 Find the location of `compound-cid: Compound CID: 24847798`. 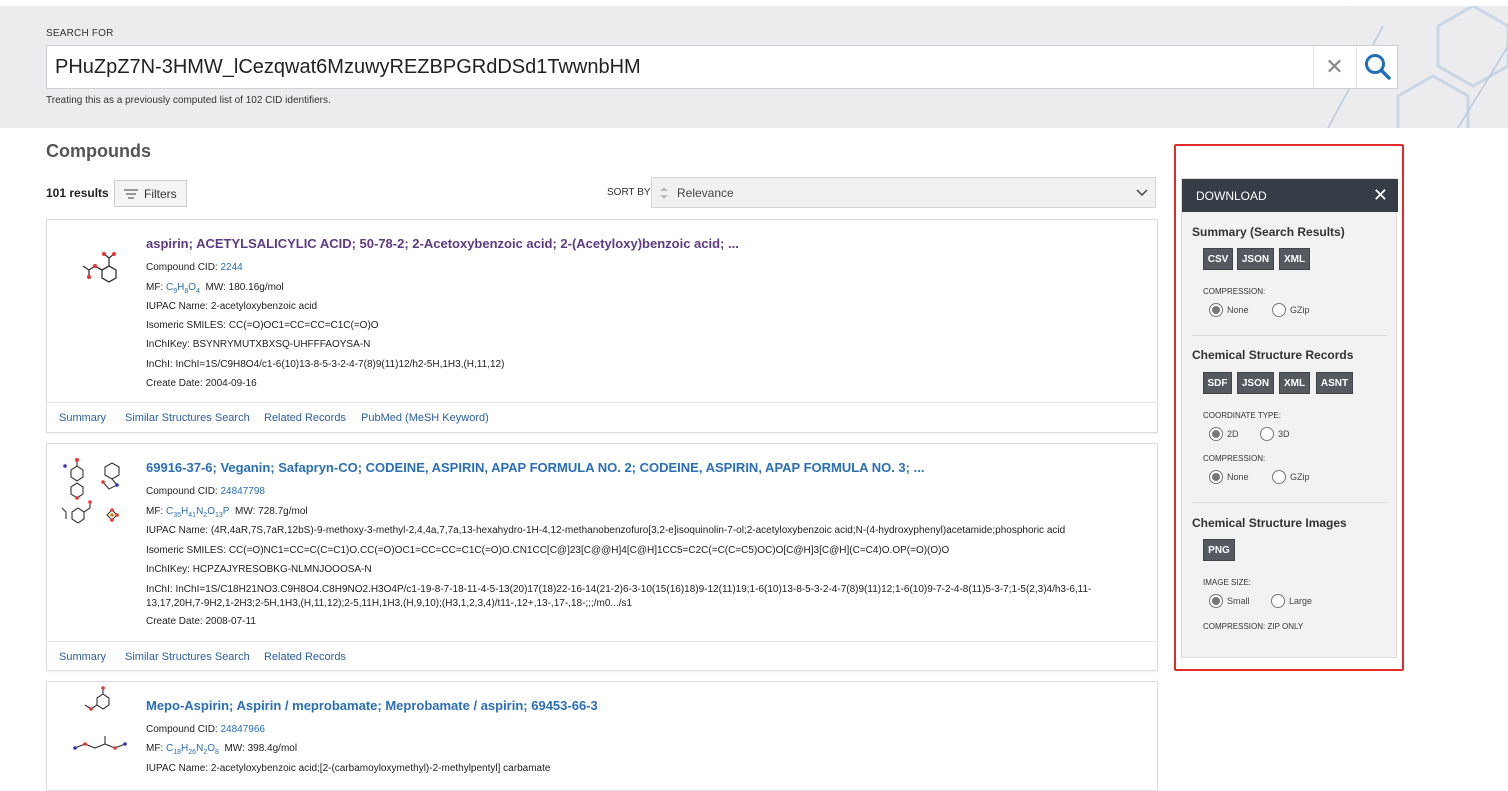

compound-cid: Compound CID: 24847798 is located at coordinates (205, 491).